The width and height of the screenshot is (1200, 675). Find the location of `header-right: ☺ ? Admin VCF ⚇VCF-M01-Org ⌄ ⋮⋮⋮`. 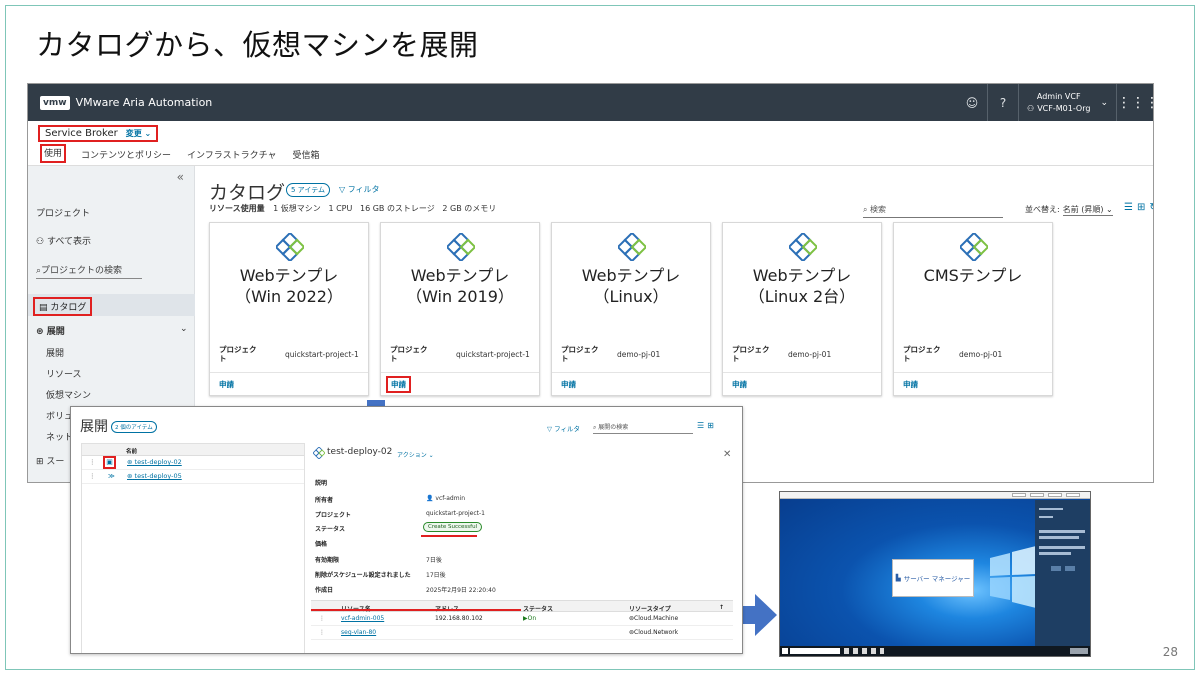

header-right: ☺ ? Admin VCF ⚇VCF-M01-Org ⌄ ⋮⋮⋮ is located at coordinates (1055, 102).